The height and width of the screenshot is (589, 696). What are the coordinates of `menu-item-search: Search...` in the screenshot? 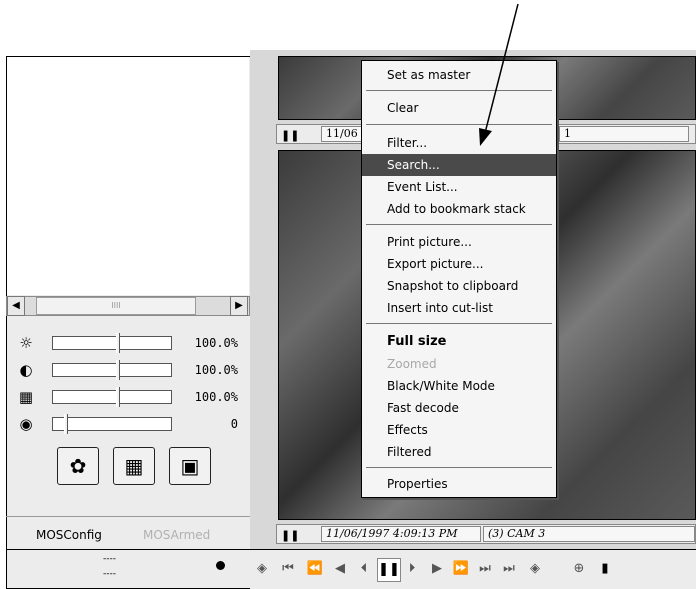 It's located at (459, 165).